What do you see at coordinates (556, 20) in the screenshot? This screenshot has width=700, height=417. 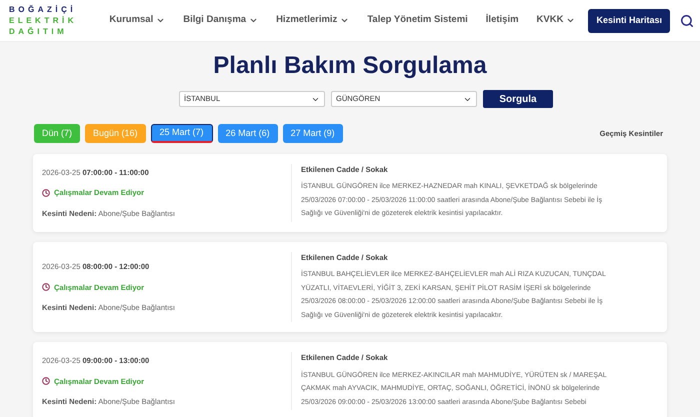 I see `nav-link: KVKK` at bounding box center [556, 20].